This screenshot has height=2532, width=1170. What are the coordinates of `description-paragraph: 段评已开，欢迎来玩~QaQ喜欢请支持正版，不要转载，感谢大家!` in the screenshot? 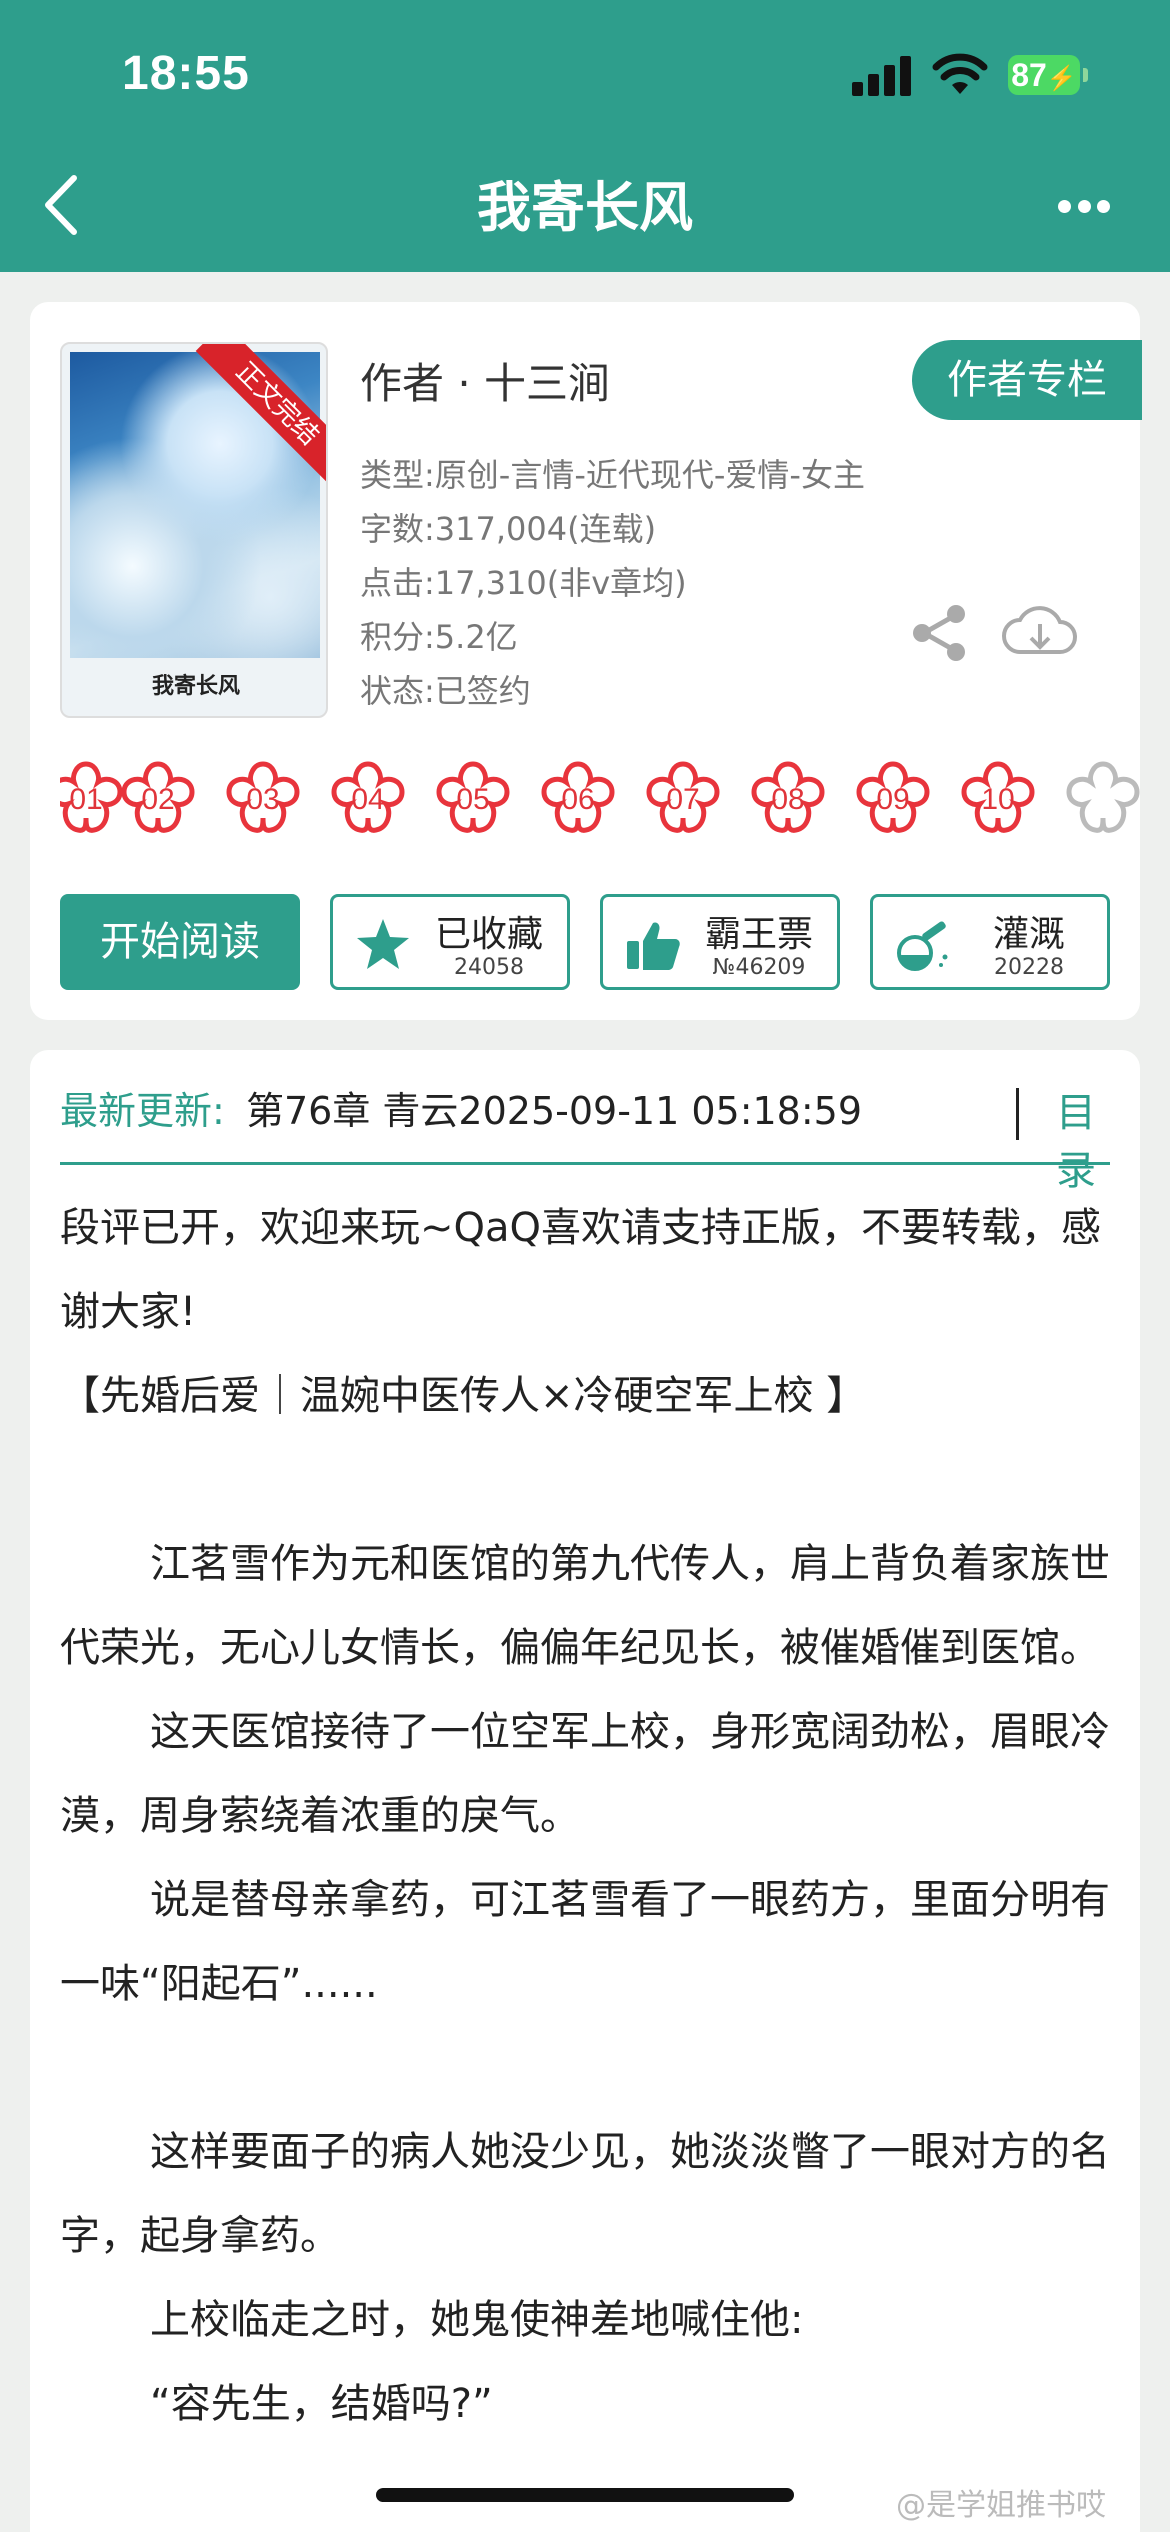 It's located at (580, 1270).